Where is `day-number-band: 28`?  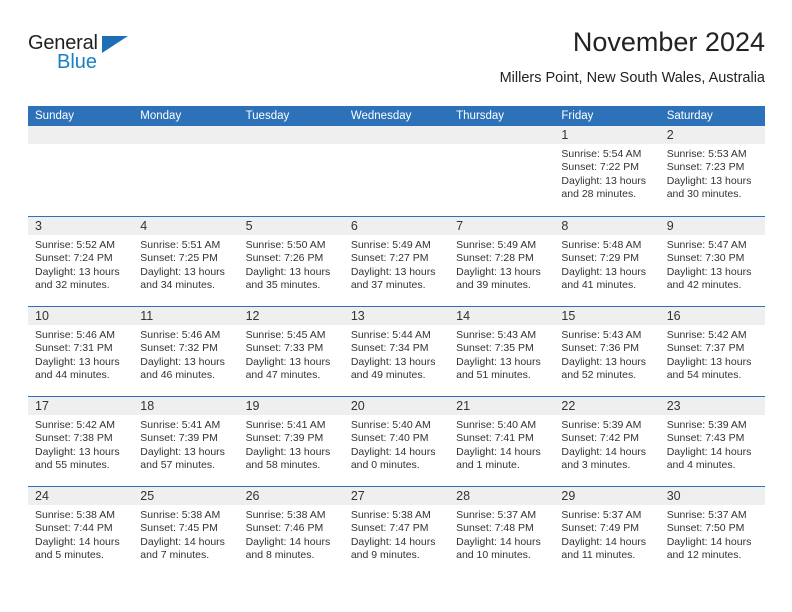 day-number-band: 28 is located at coordinates (502, 496).